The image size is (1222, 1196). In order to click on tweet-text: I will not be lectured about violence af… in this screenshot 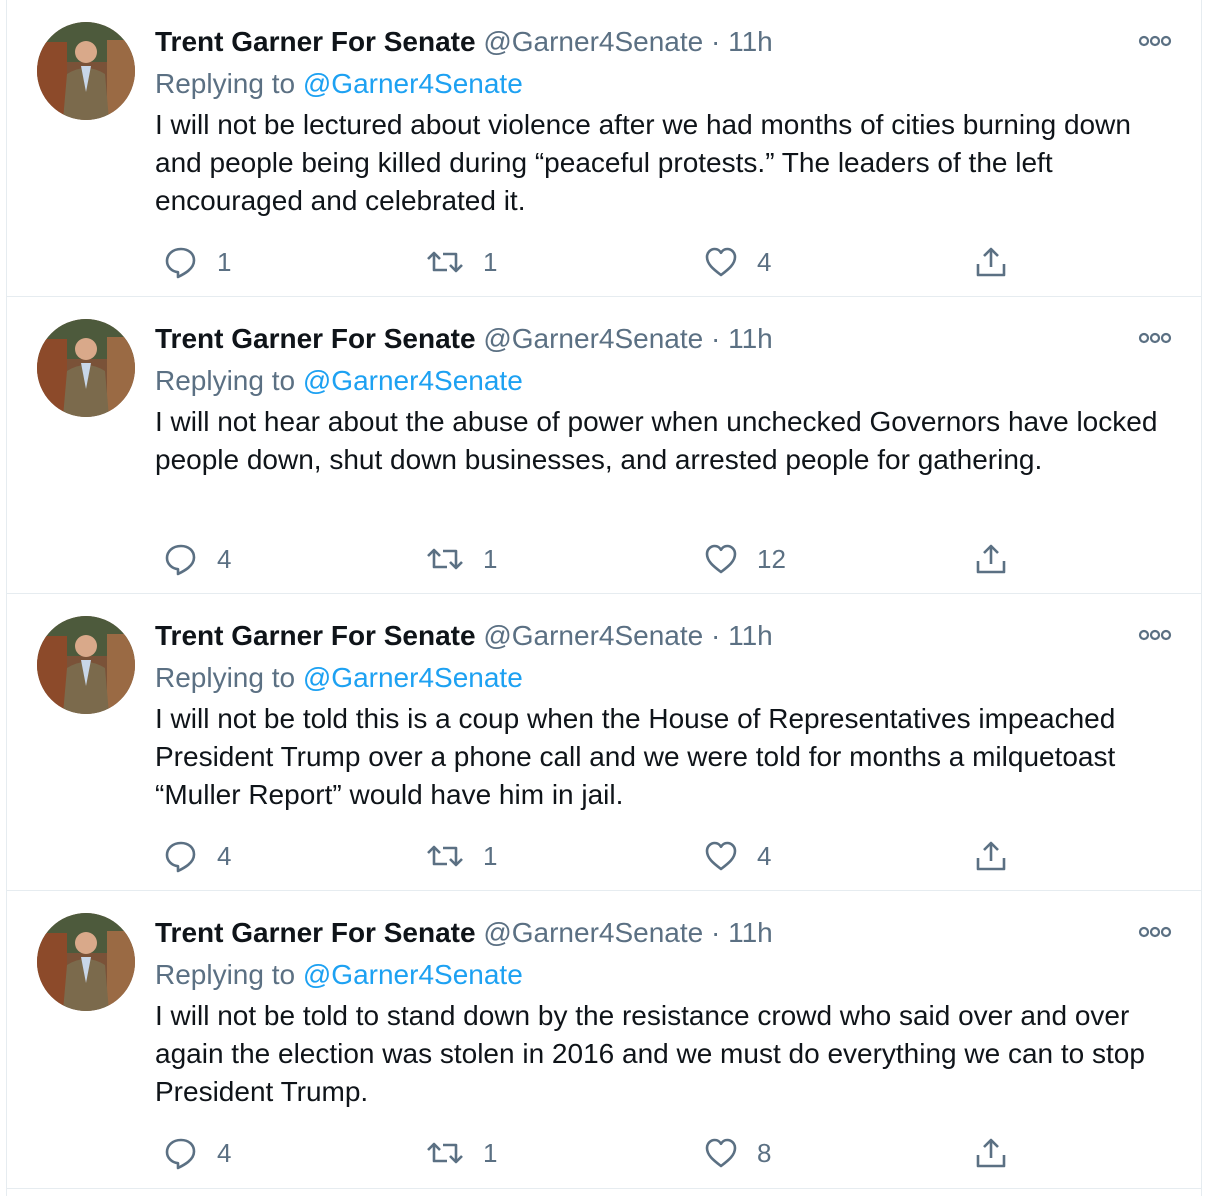, I will do `click(643, 162)`.